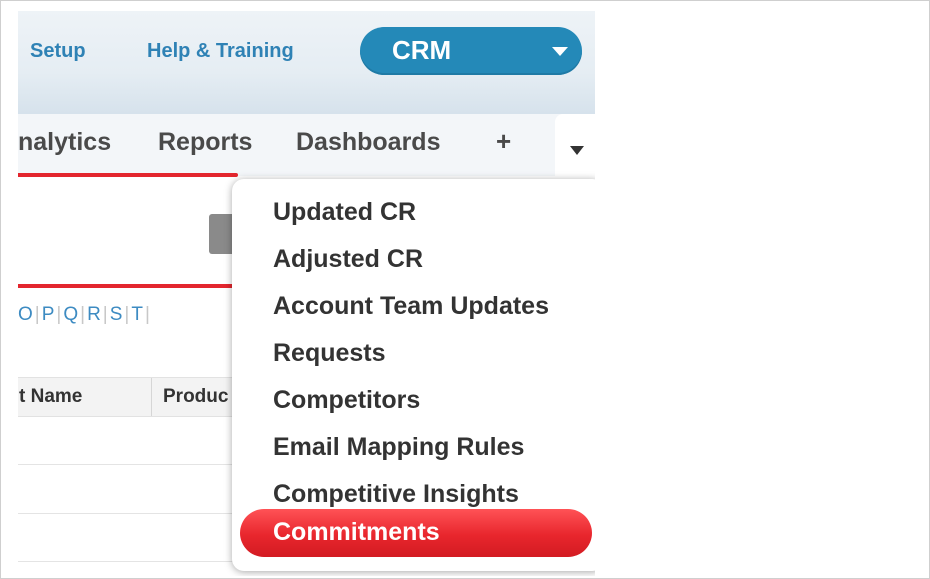 The image size is (930, 579). I want to click on more-tabs-button, so click(575, 149).